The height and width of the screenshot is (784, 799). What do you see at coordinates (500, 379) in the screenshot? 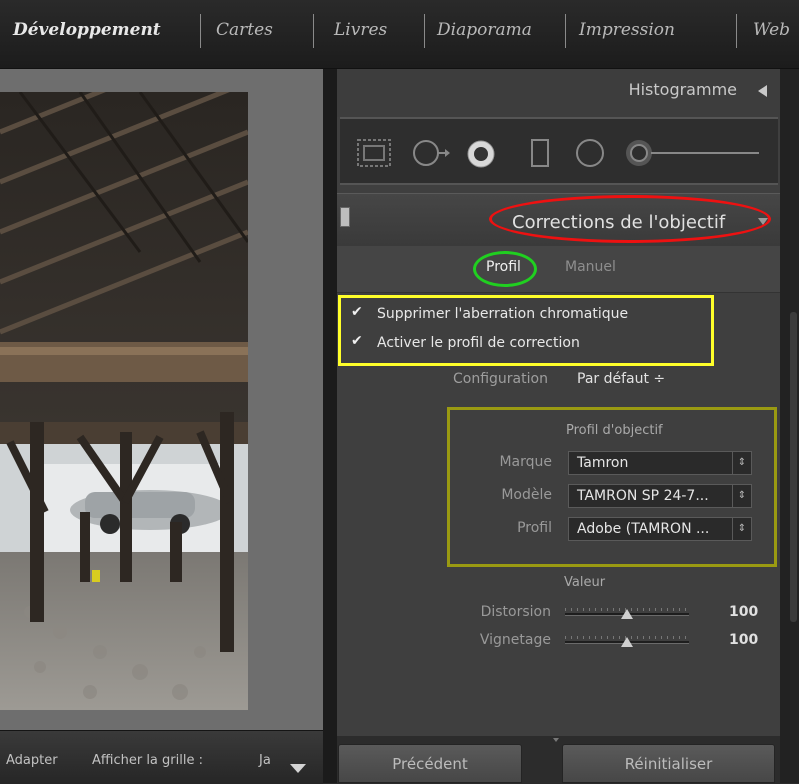
I see `configuration-label: Configuration` at bounding box center [500, 379].